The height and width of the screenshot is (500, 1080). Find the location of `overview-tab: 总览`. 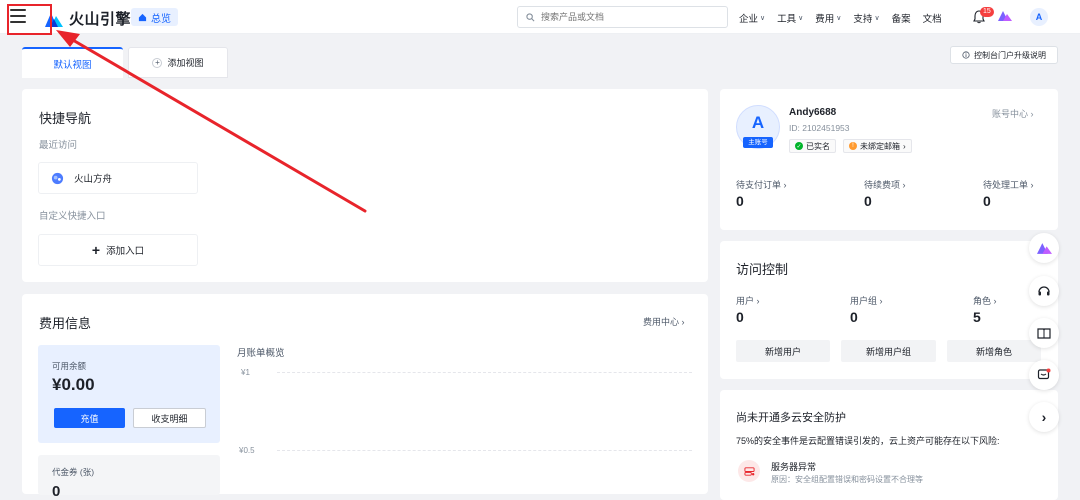

overview-tab: 总览 is located at coordinates (154, 17).